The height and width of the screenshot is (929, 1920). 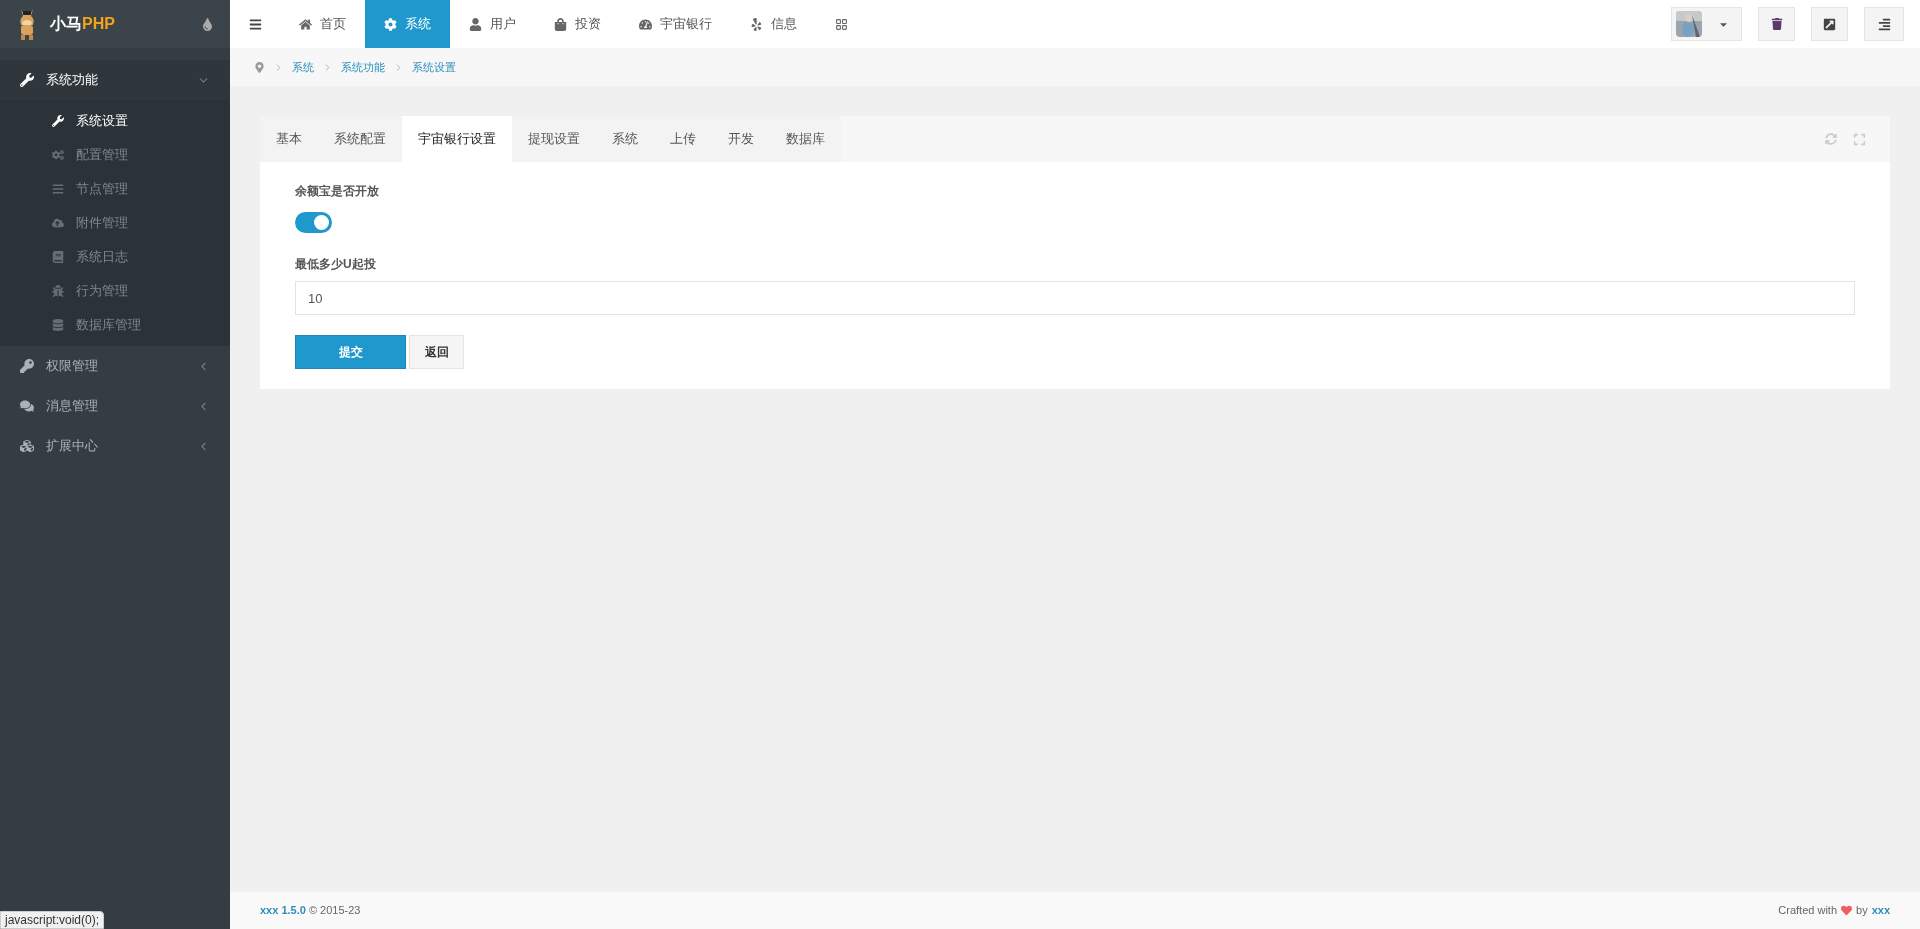 I want to click on sidebar-group: 扩展中心, so click(x=115, y=446).